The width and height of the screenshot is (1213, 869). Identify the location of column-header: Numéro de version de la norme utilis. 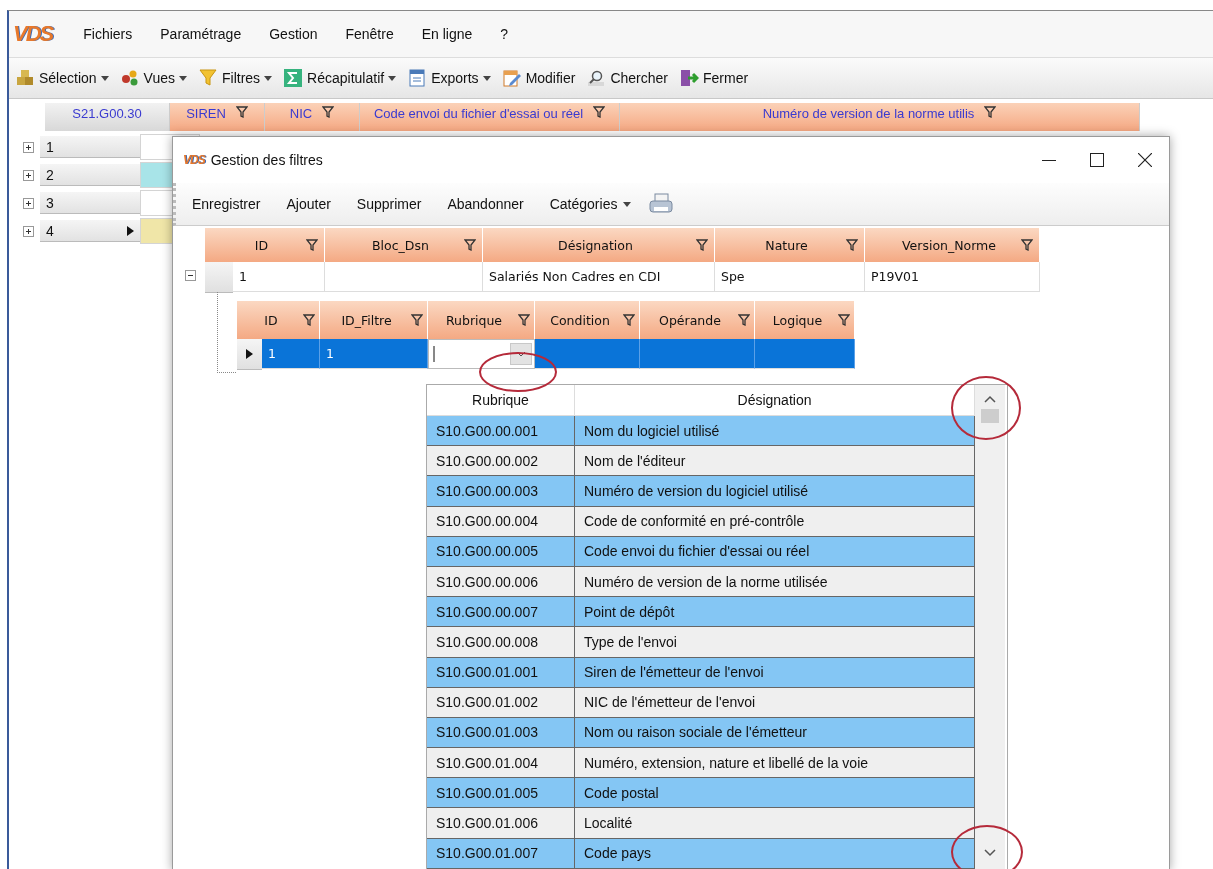
(880, 117).